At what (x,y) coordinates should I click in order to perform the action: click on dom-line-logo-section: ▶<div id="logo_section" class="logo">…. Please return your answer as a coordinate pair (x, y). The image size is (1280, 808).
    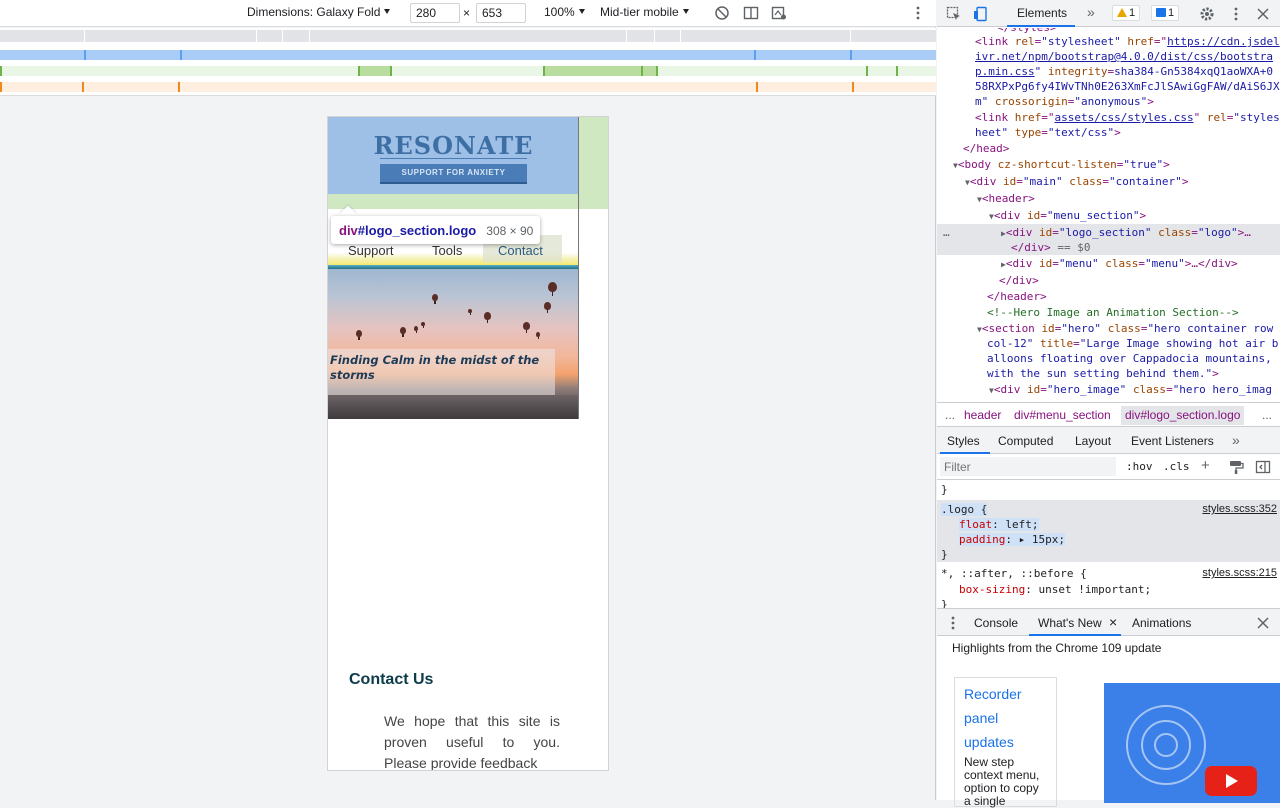
    Looking at the image, I should click on (1126, 233).